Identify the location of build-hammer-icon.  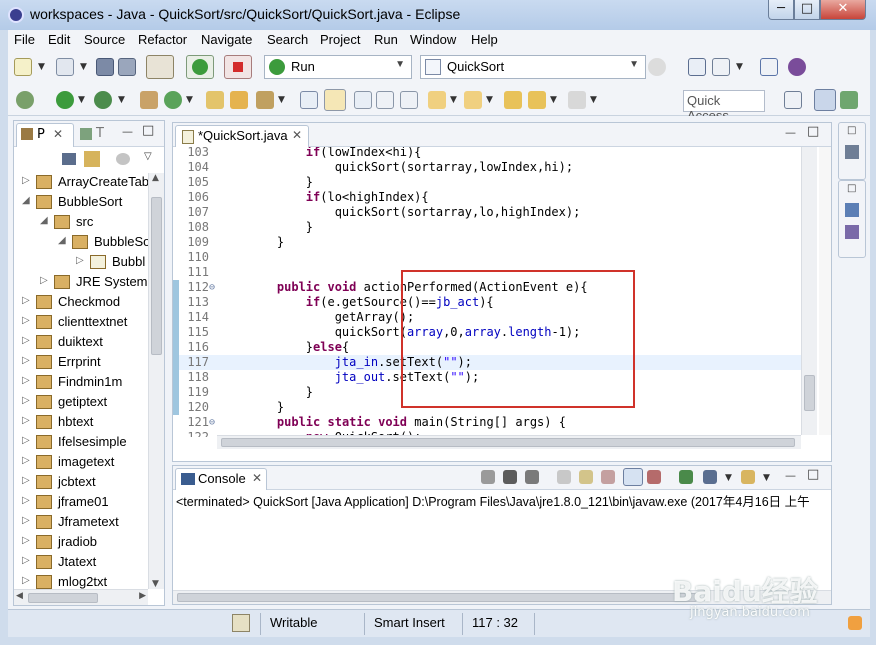
(160, 67).